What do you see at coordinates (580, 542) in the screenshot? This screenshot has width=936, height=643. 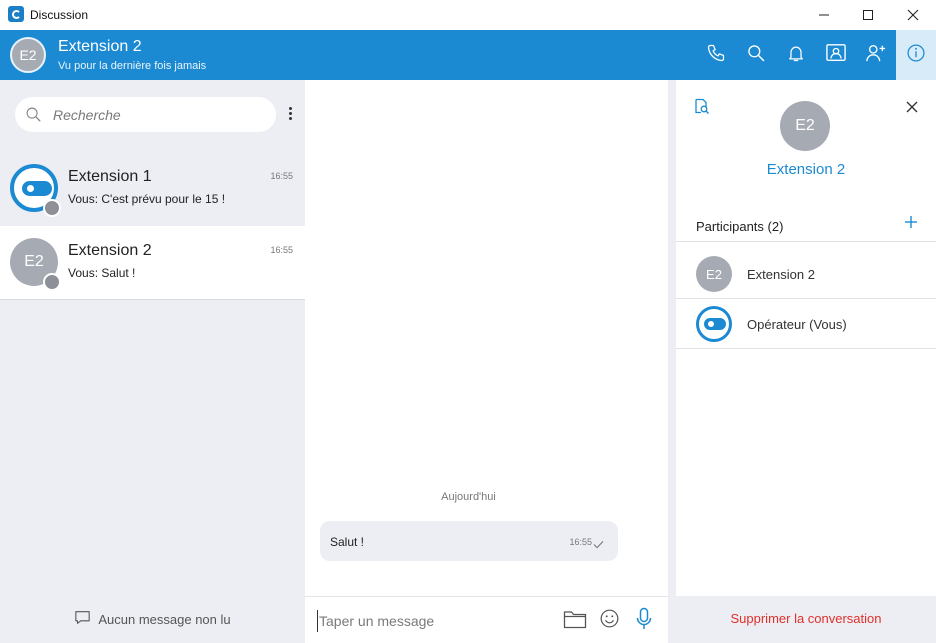 I see `message-time: 16:55` at bounding box center [580, 542].